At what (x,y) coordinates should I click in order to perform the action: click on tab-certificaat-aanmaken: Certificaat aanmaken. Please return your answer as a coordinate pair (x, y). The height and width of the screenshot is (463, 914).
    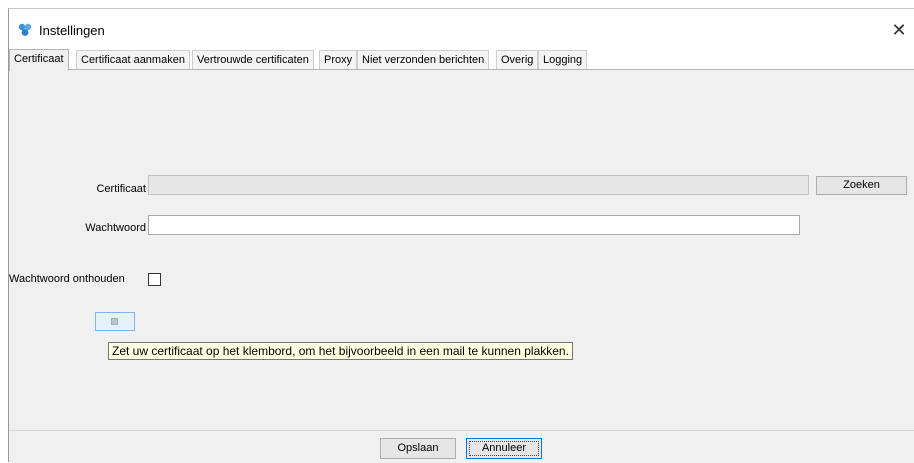
    Looking at the image, I should click on (133, 59).